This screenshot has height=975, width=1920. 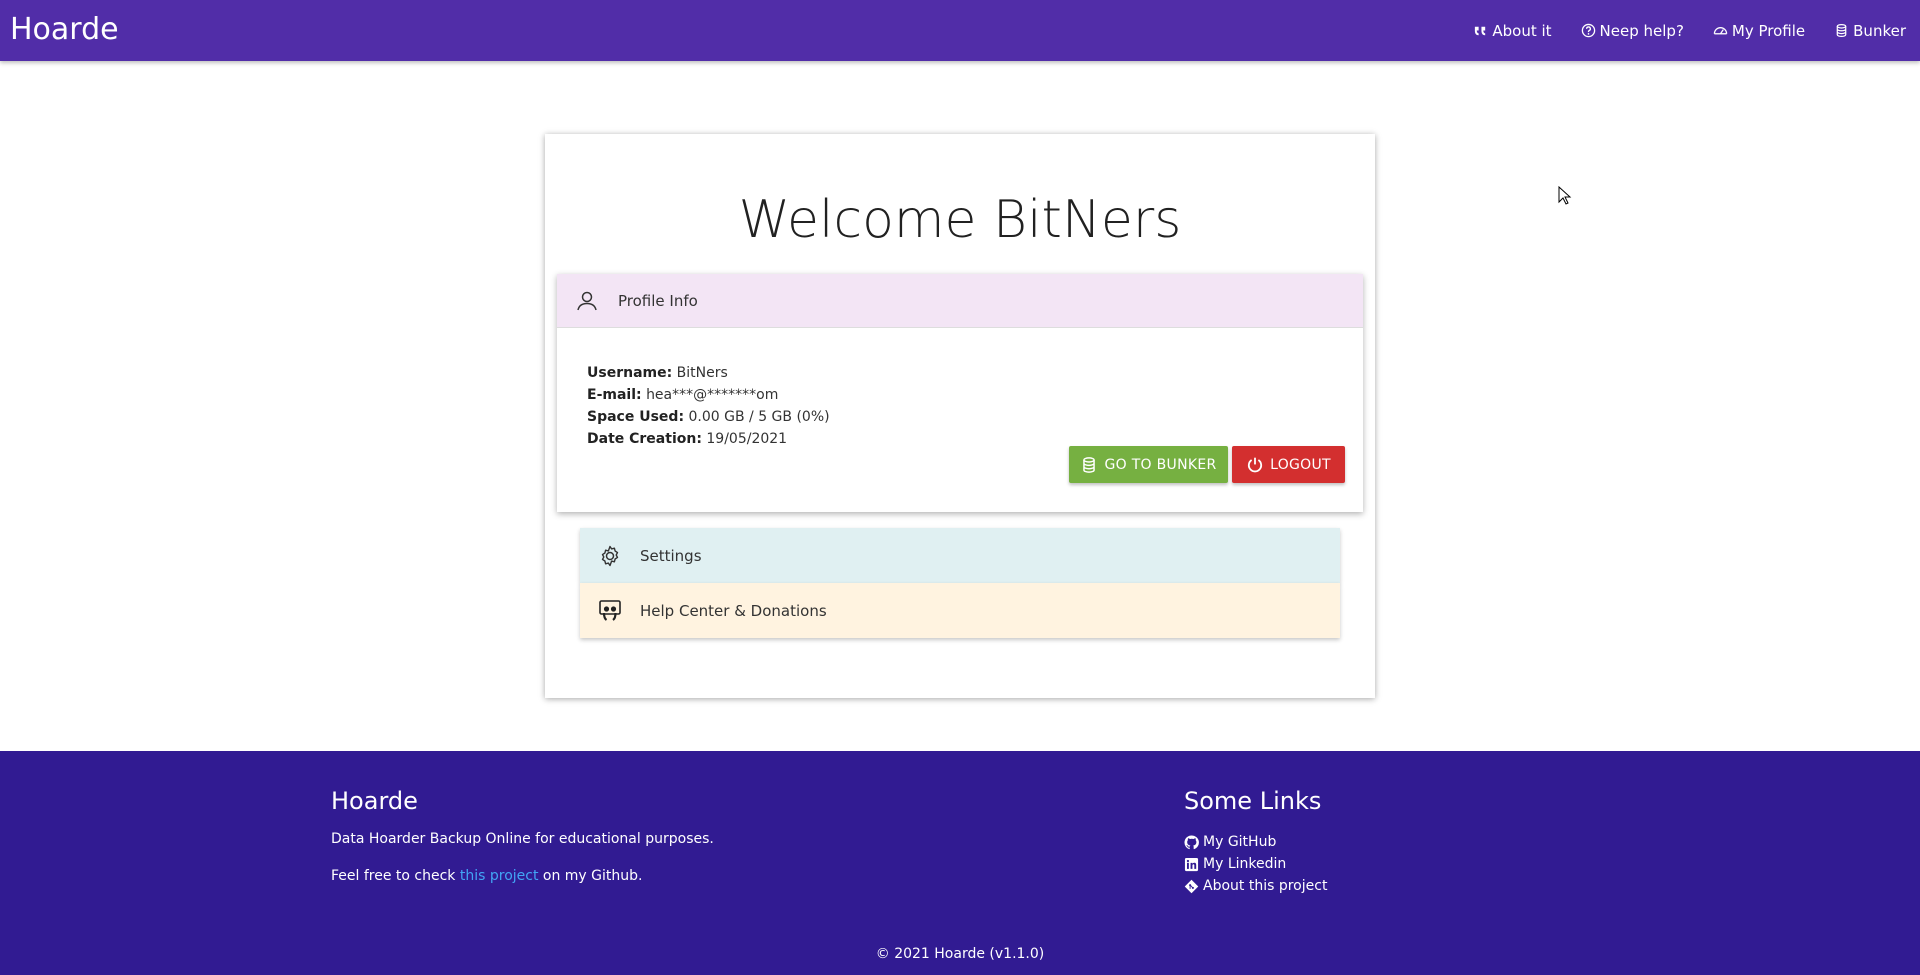 What do you see at coordinates (1641, 30) in the screenshot?
I see `nav-help-label: Neep help?` at bounding box center [1641, 30].